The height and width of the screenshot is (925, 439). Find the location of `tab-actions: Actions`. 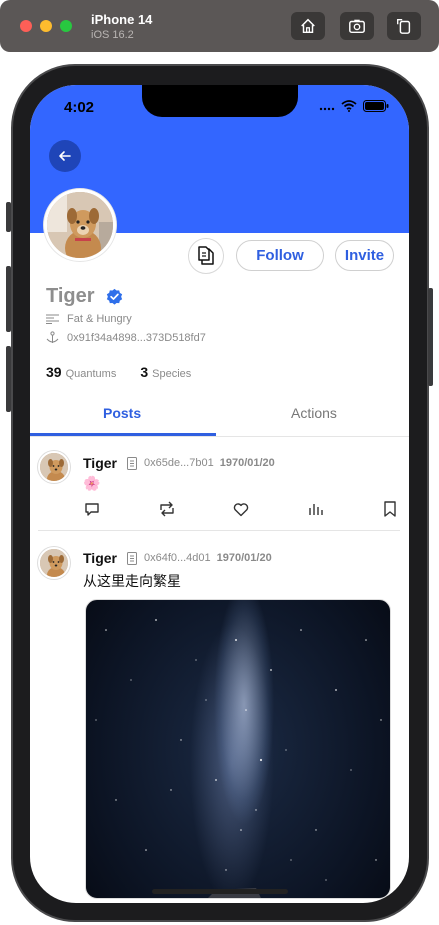

tab-actions: Actions is located at coordinates (314, 413).